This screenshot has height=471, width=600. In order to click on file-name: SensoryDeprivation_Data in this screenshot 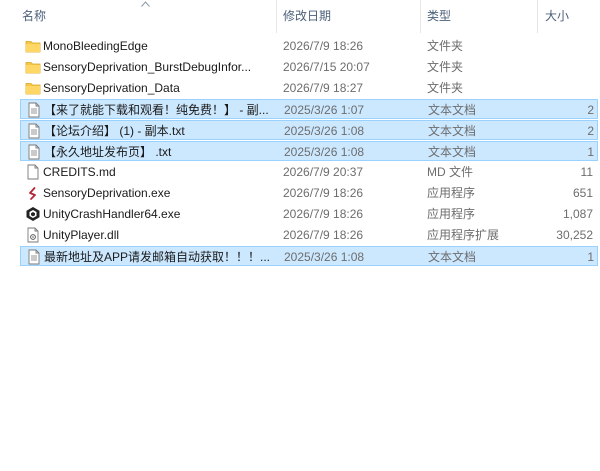, I will do `click(111, 88)`.